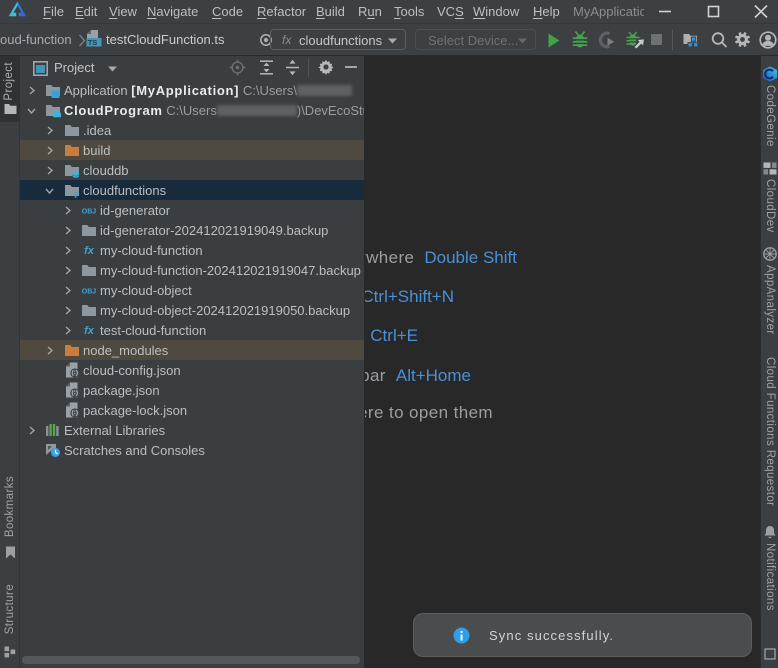  I want to click on svg-text: TS, so click(93, 42).